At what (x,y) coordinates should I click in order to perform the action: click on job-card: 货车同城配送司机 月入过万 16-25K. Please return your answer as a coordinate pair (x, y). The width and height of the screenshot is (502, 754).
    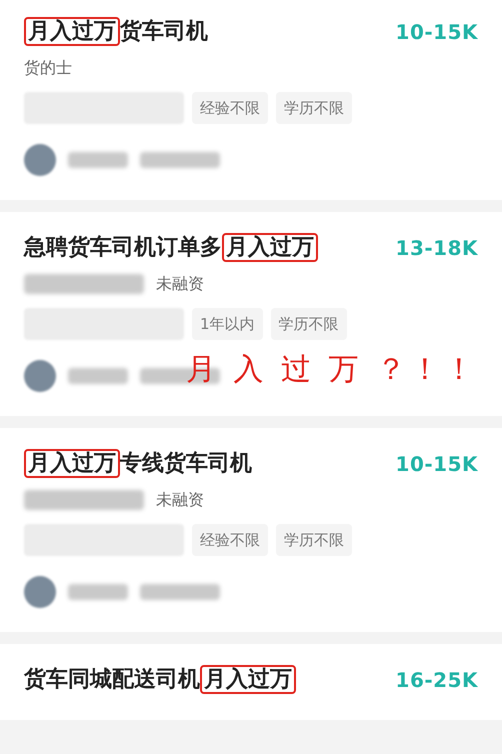
    Looking at the image, I should click on (251, 682).